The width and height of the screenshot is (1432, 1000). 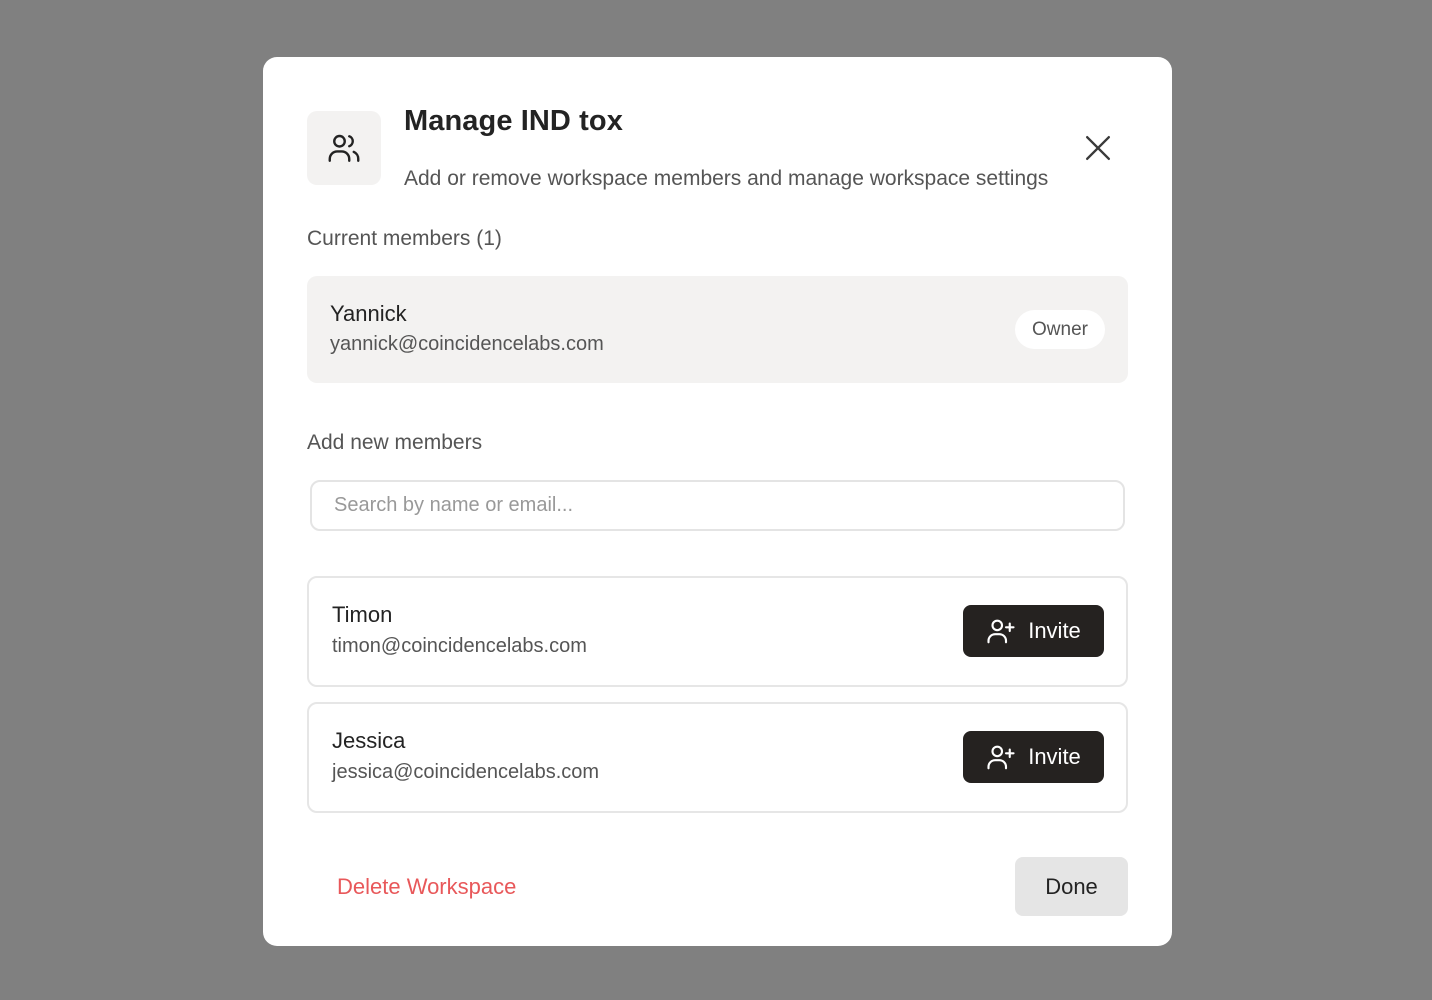 I want to click on dialog-title: Manage IND tox, so click(x=513, y=121).